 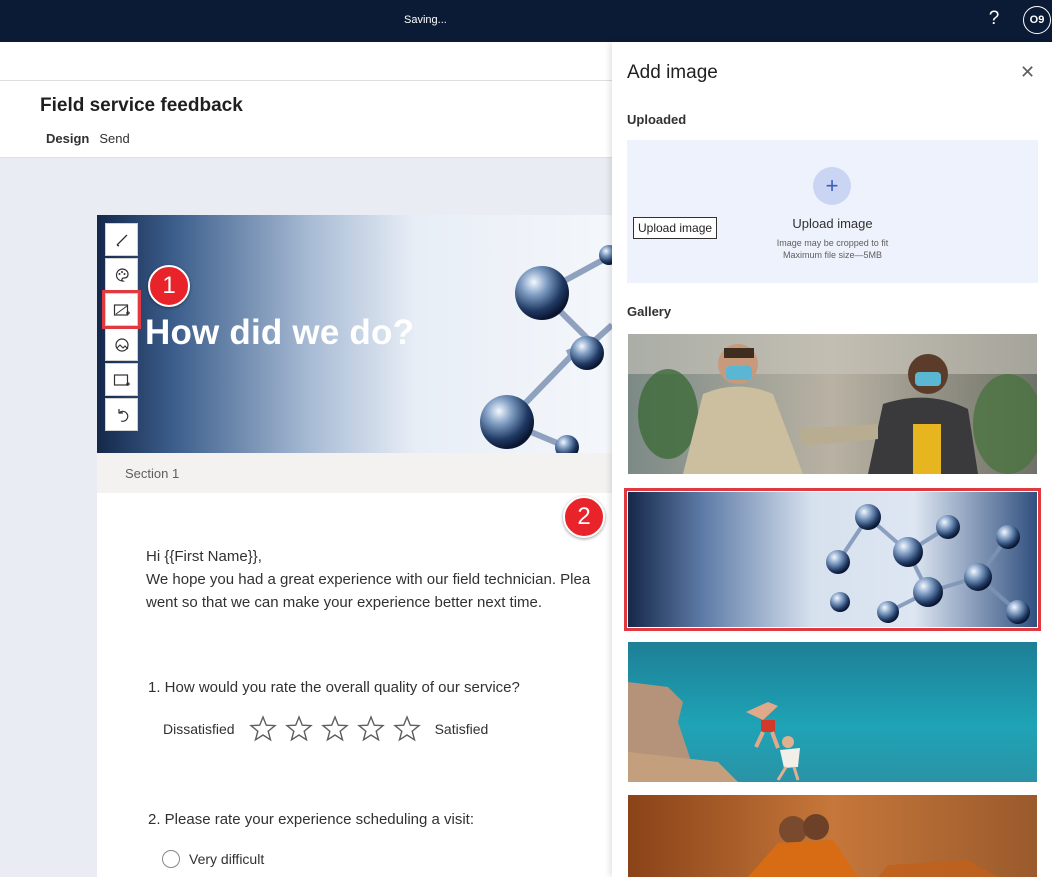 What do you see at coordinates (526, 21) in the screenshot?
I see `top-bar: Saving... ? O9` at bounding box center [526, 21].